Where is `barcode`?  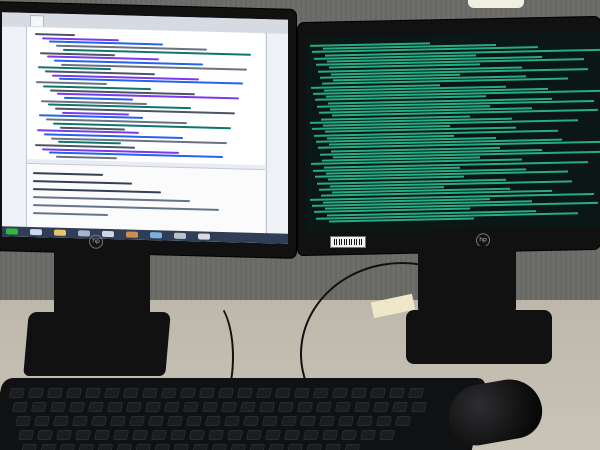 barcode is located at coordinates (348, 242).